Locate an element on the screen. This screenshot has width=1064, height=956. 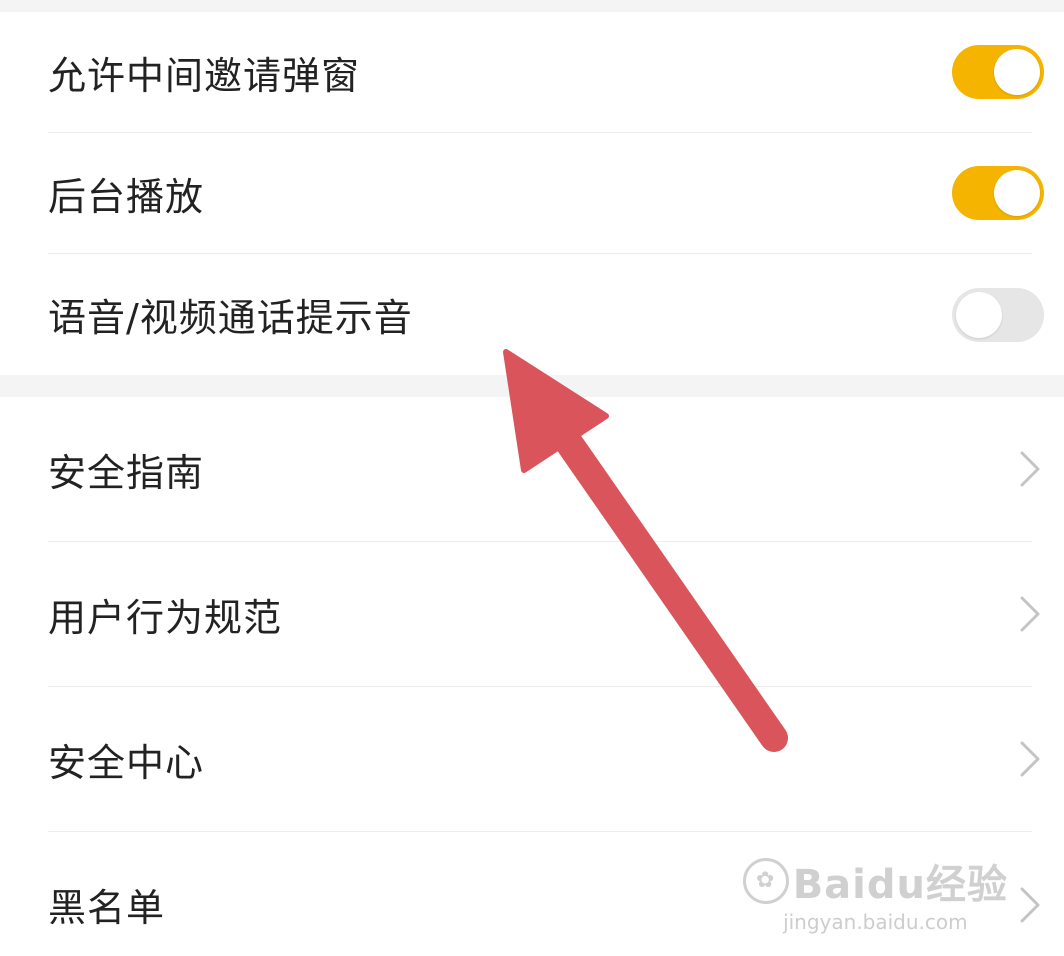
watermark-url: jingyan.baidu.com is located at coordinates (875, 922).